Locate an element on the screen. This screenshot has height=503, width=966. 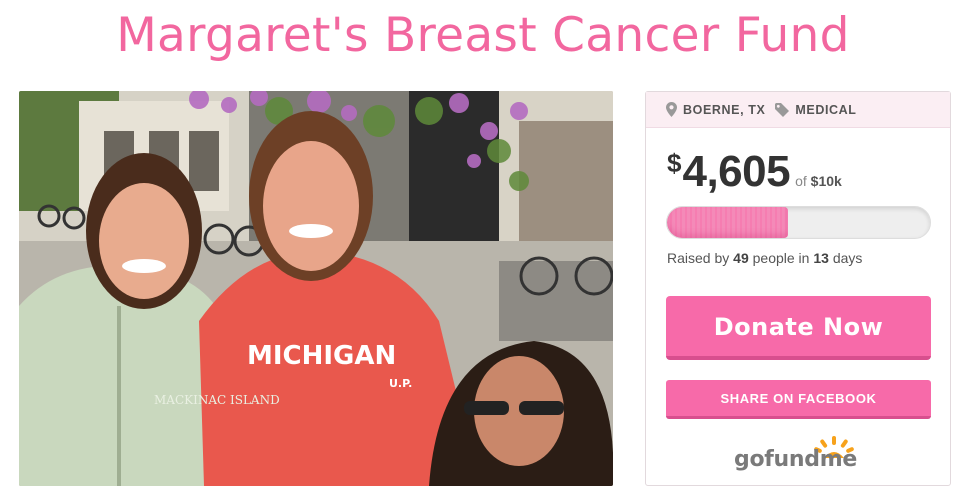
progress-fill is located at coordinates (728, 222).